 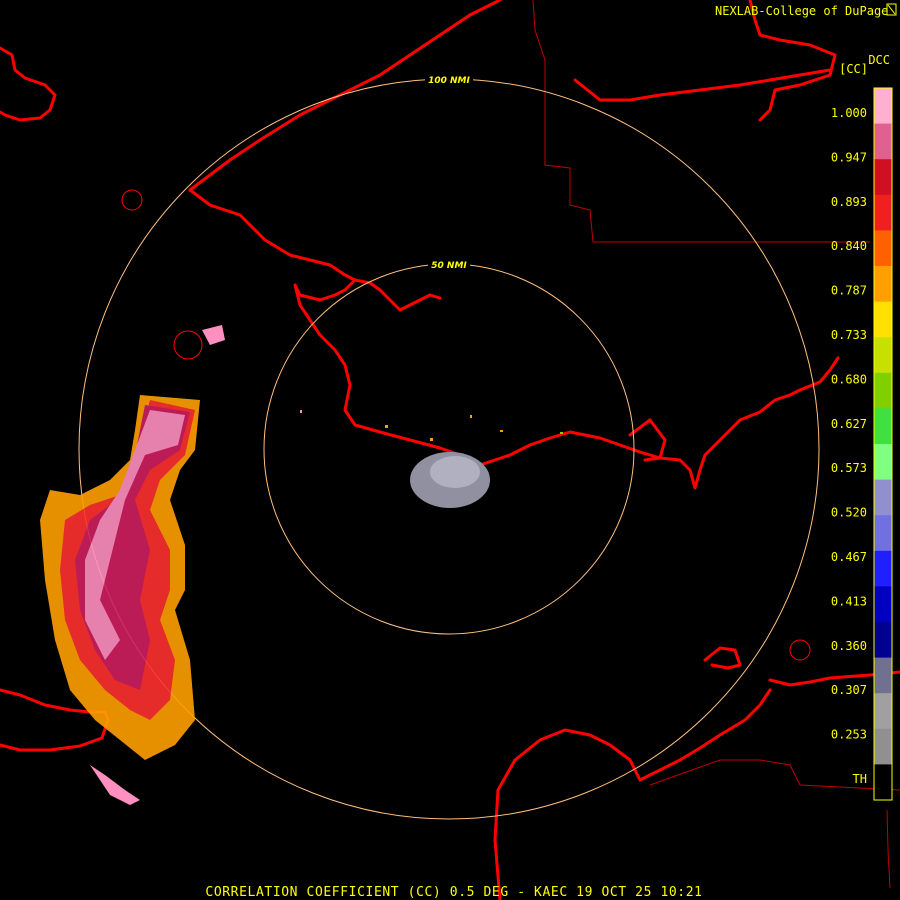 What do you see at coordinates (849, 557) in the screenshot?
I see `color-scale-label: 0.467` at bounding box center [849, 557].